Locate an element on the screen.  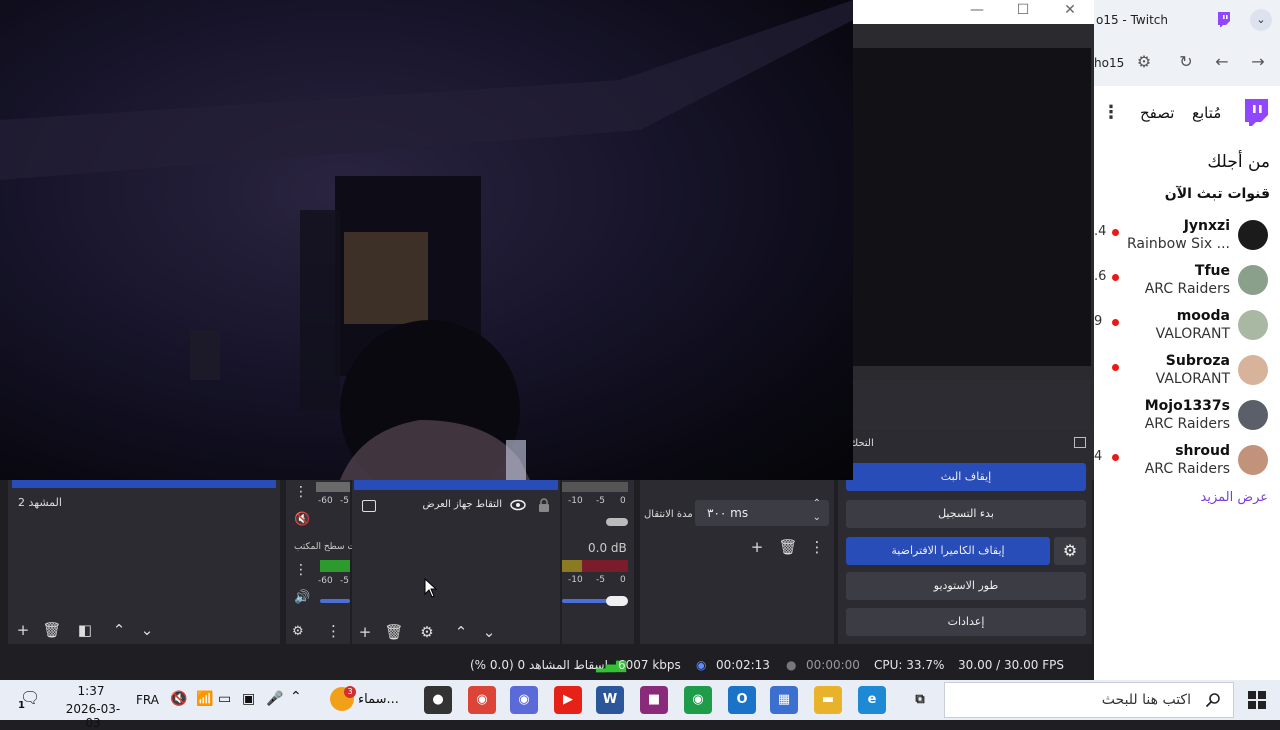
app-icon: ■ is located at coordinates (654, 700).